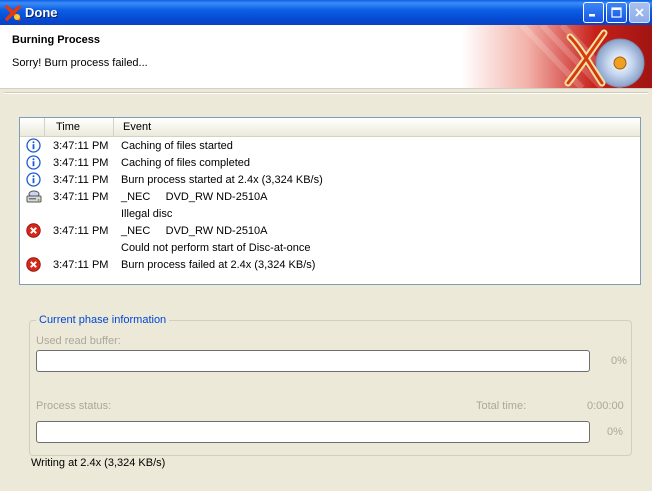 The image size is (652, 491). Describe the element at coordinates (41, 12) in the screenshot. I see `window-title: Done` at that location.